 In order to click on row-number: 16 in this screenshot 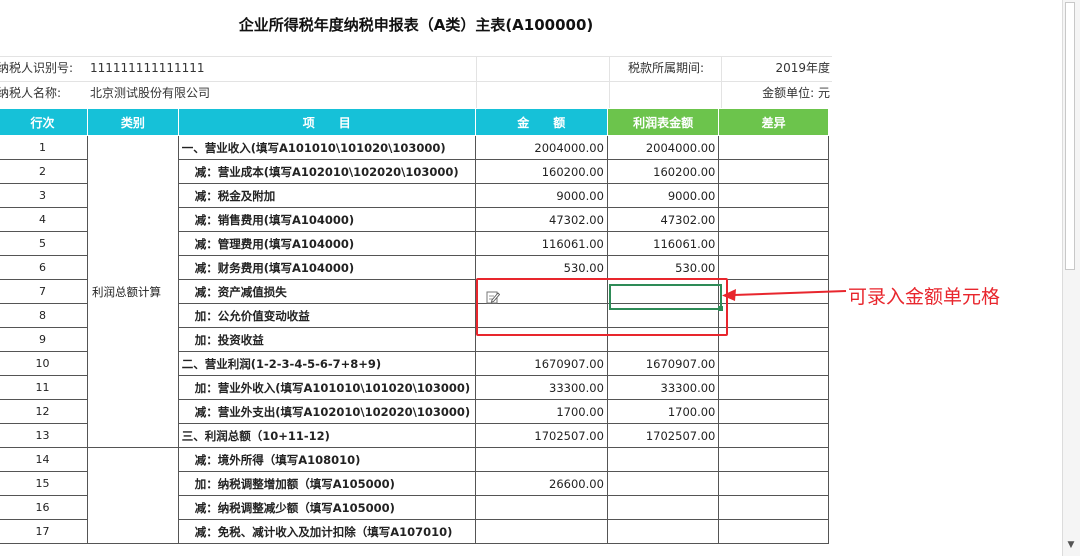, I will do `click(44, 507)`.